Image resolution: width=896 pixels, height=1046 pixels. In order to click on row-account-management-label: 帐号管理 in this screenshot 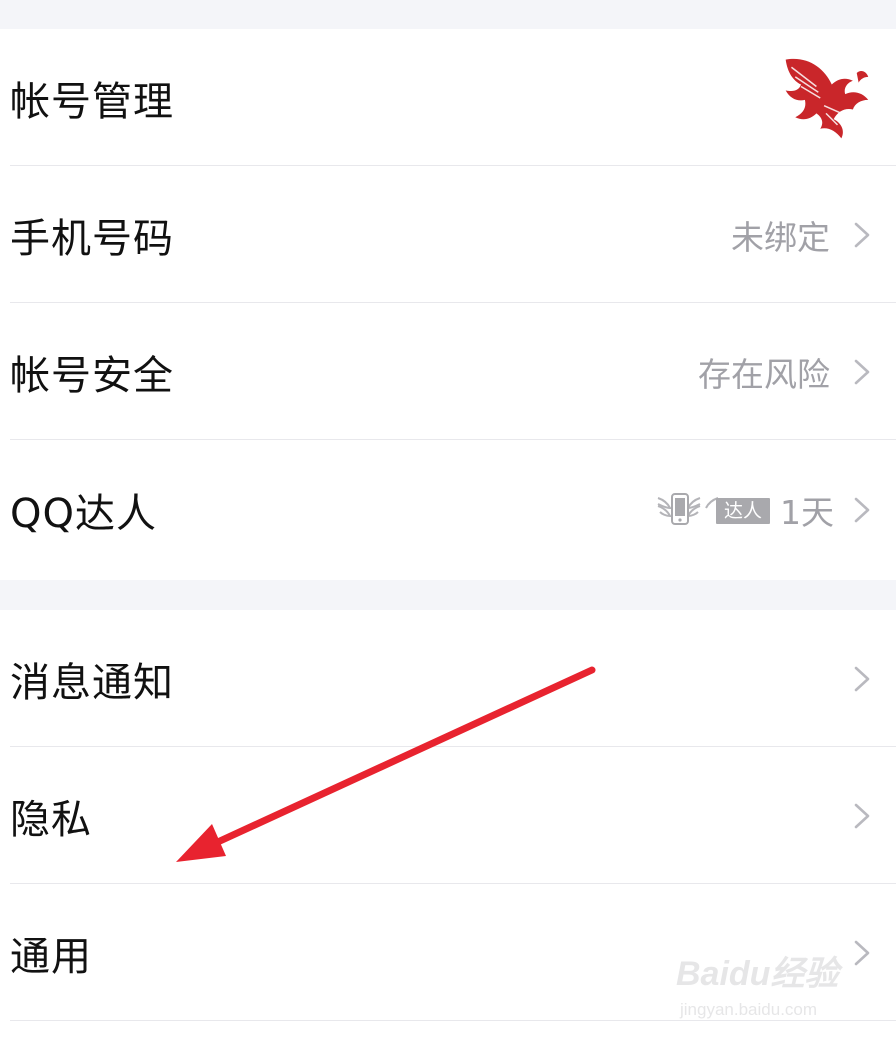, I will do `click(92, 101)`.